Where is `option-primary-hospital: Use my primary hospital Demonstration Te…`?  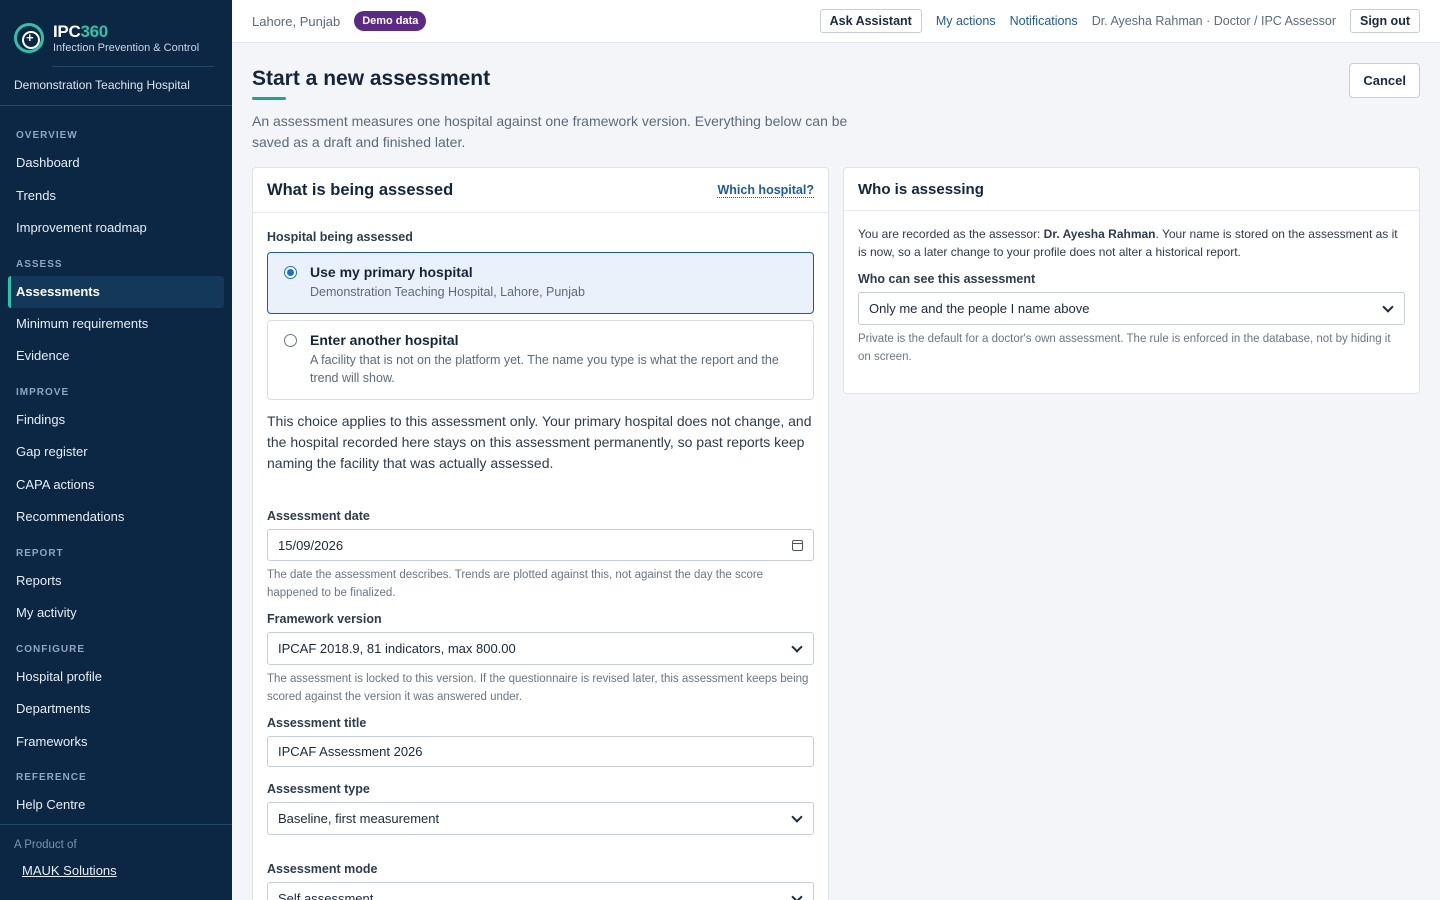
option-primary-hospital: Use my primary hospital Demonstration Te… is located at coordinates (540, 283).